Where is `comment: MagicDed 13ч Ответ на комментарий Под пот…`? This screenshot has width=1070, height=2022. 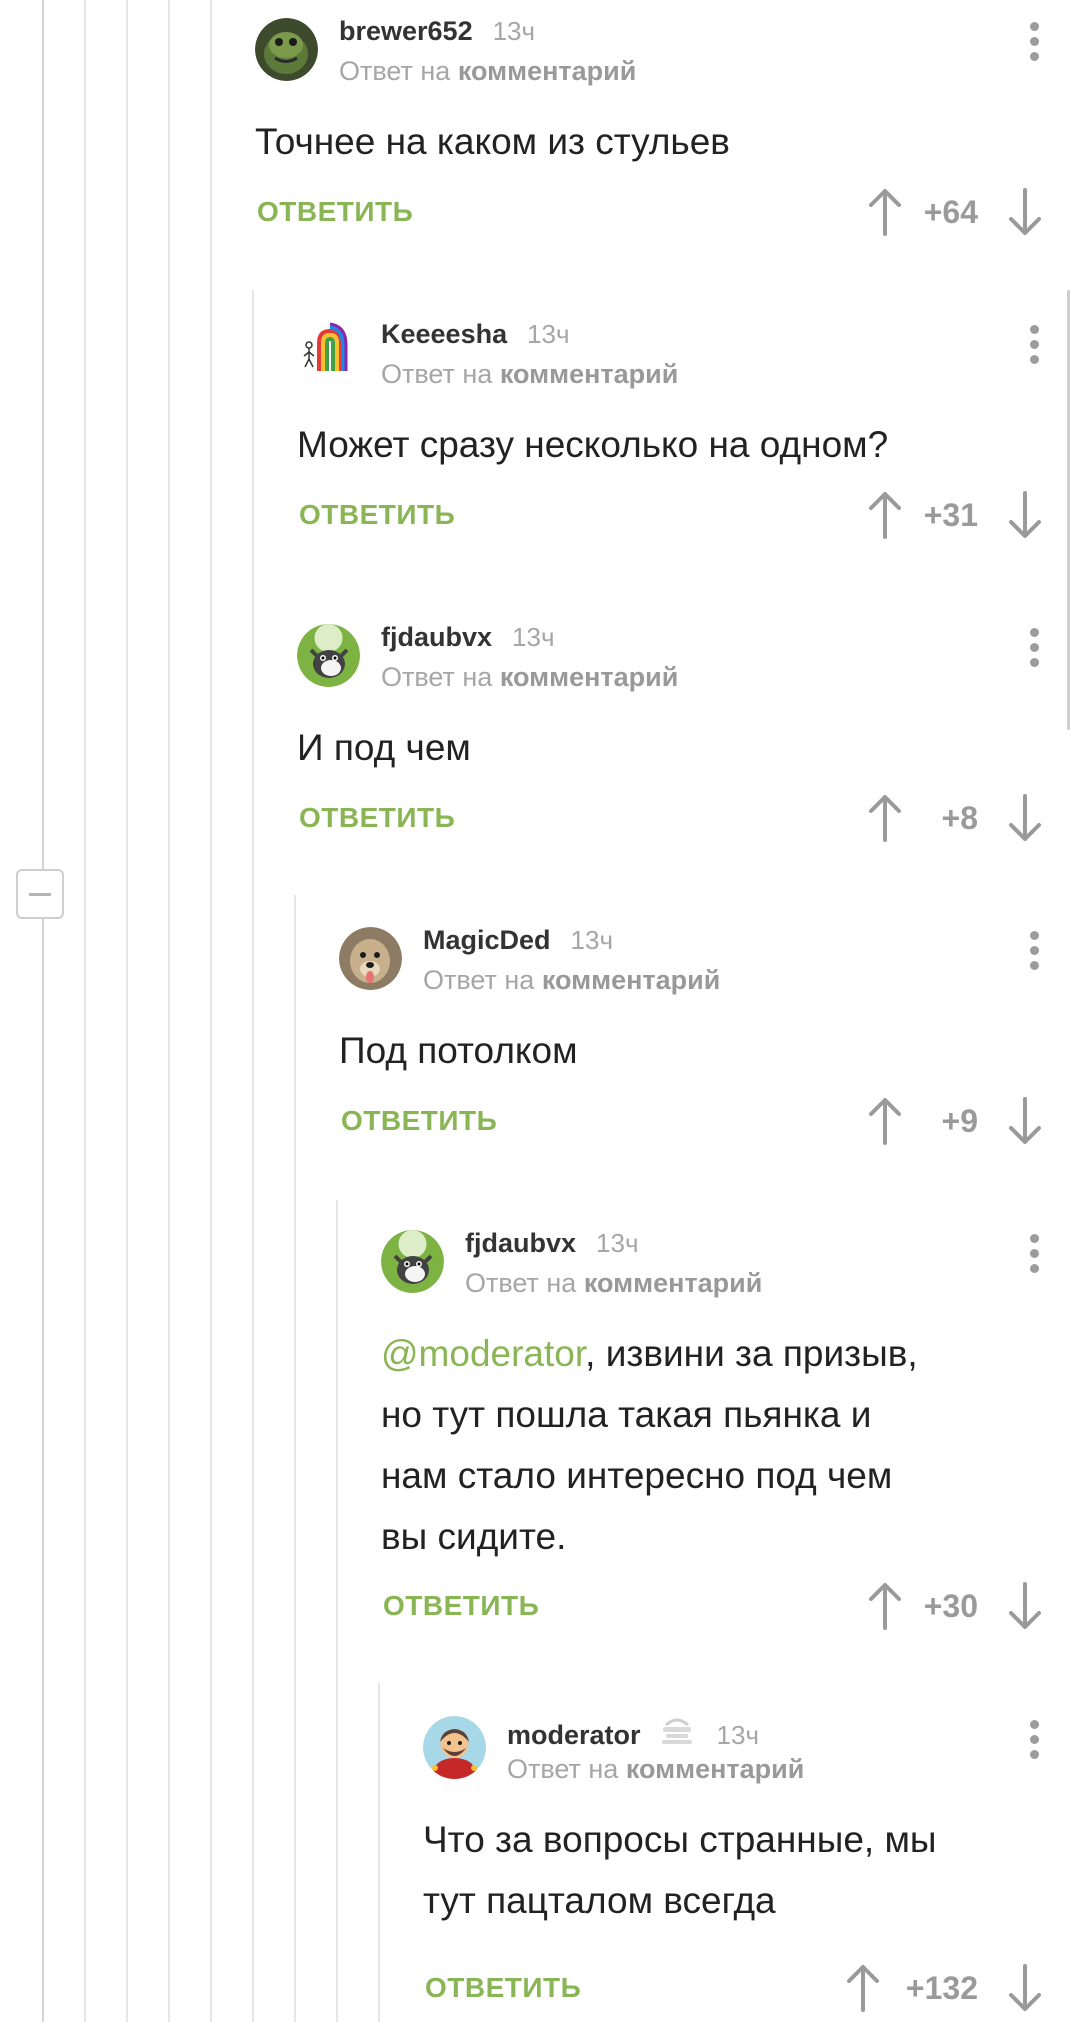 comment: MagicDed 13ч Ответ на комментарий Под пот… is located at coordinates (704, 1037).